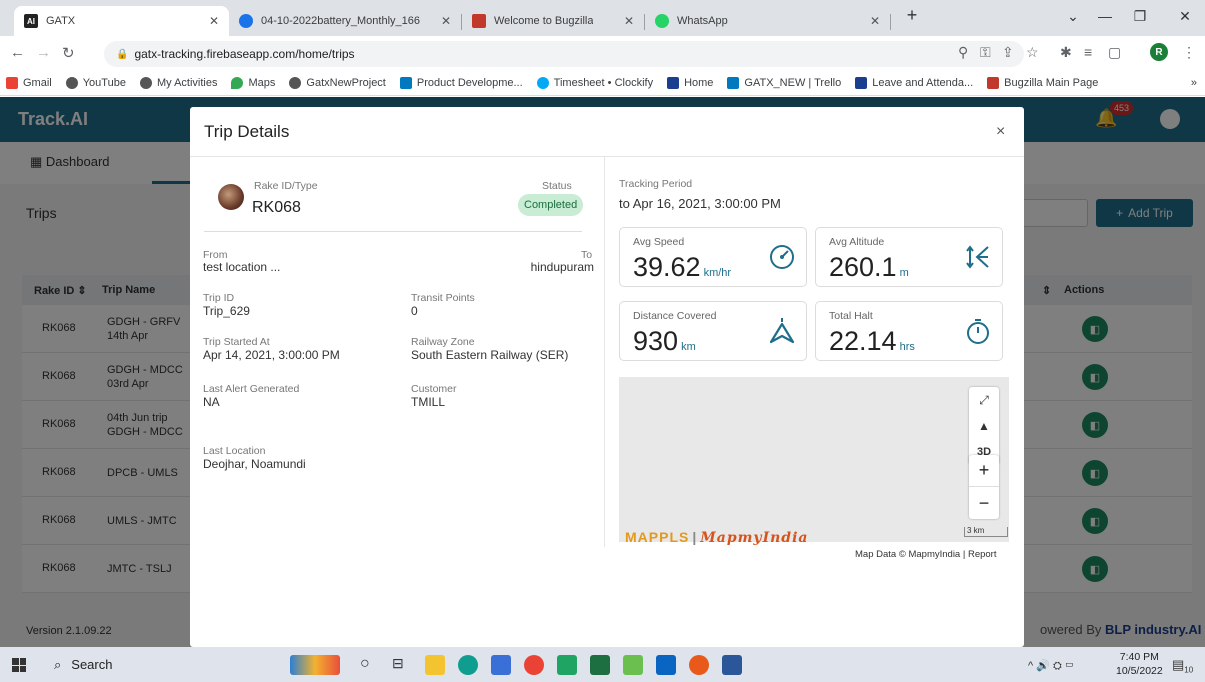 The height and width of the screenshot is (682, 1205). What do you see at coordinates (732, 665) in the screenshot?
I see `word-icon` at bounding box center [732, 665].